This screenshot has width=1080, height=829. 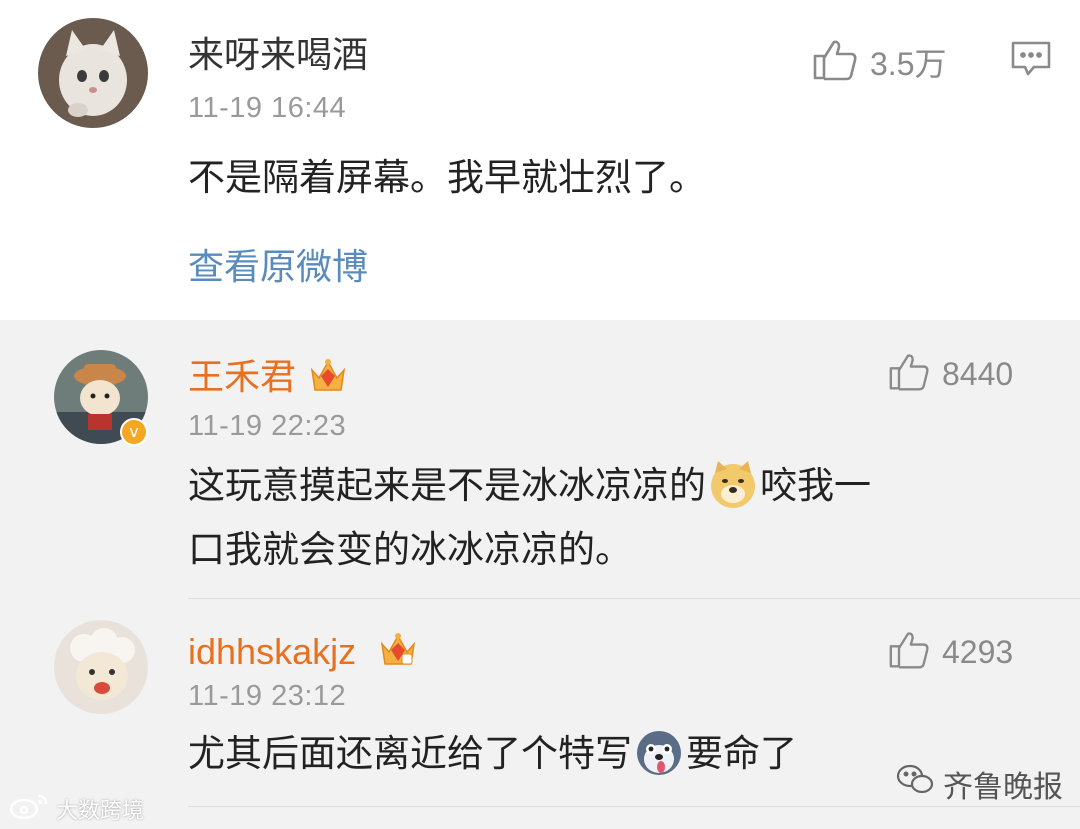 I want to click on reply-icon, so click(x=1031, y=61).